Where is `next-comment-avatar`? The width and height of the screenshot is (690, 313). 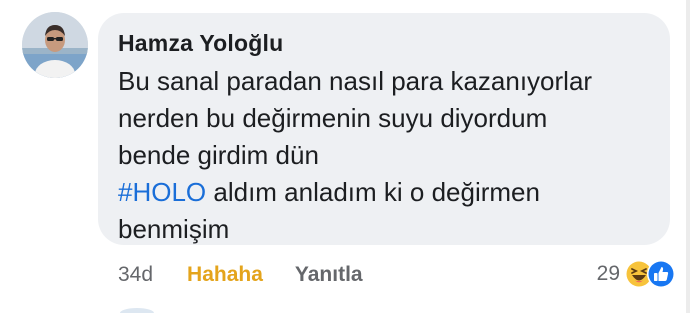
next-comment-avatar is located at coordinates (137, 310).